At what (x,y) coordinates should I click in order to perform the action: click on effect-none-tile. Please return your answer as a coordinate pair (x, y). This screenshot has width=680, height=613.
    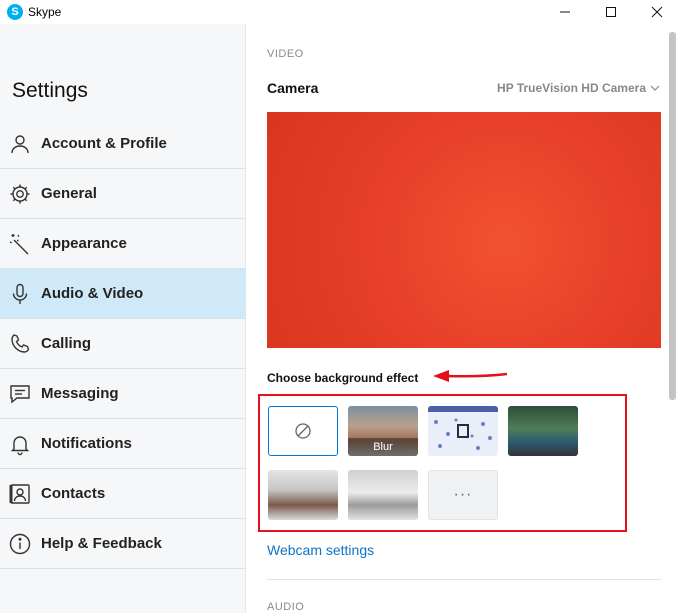
    Looking at the image, I should click on (303, 431).